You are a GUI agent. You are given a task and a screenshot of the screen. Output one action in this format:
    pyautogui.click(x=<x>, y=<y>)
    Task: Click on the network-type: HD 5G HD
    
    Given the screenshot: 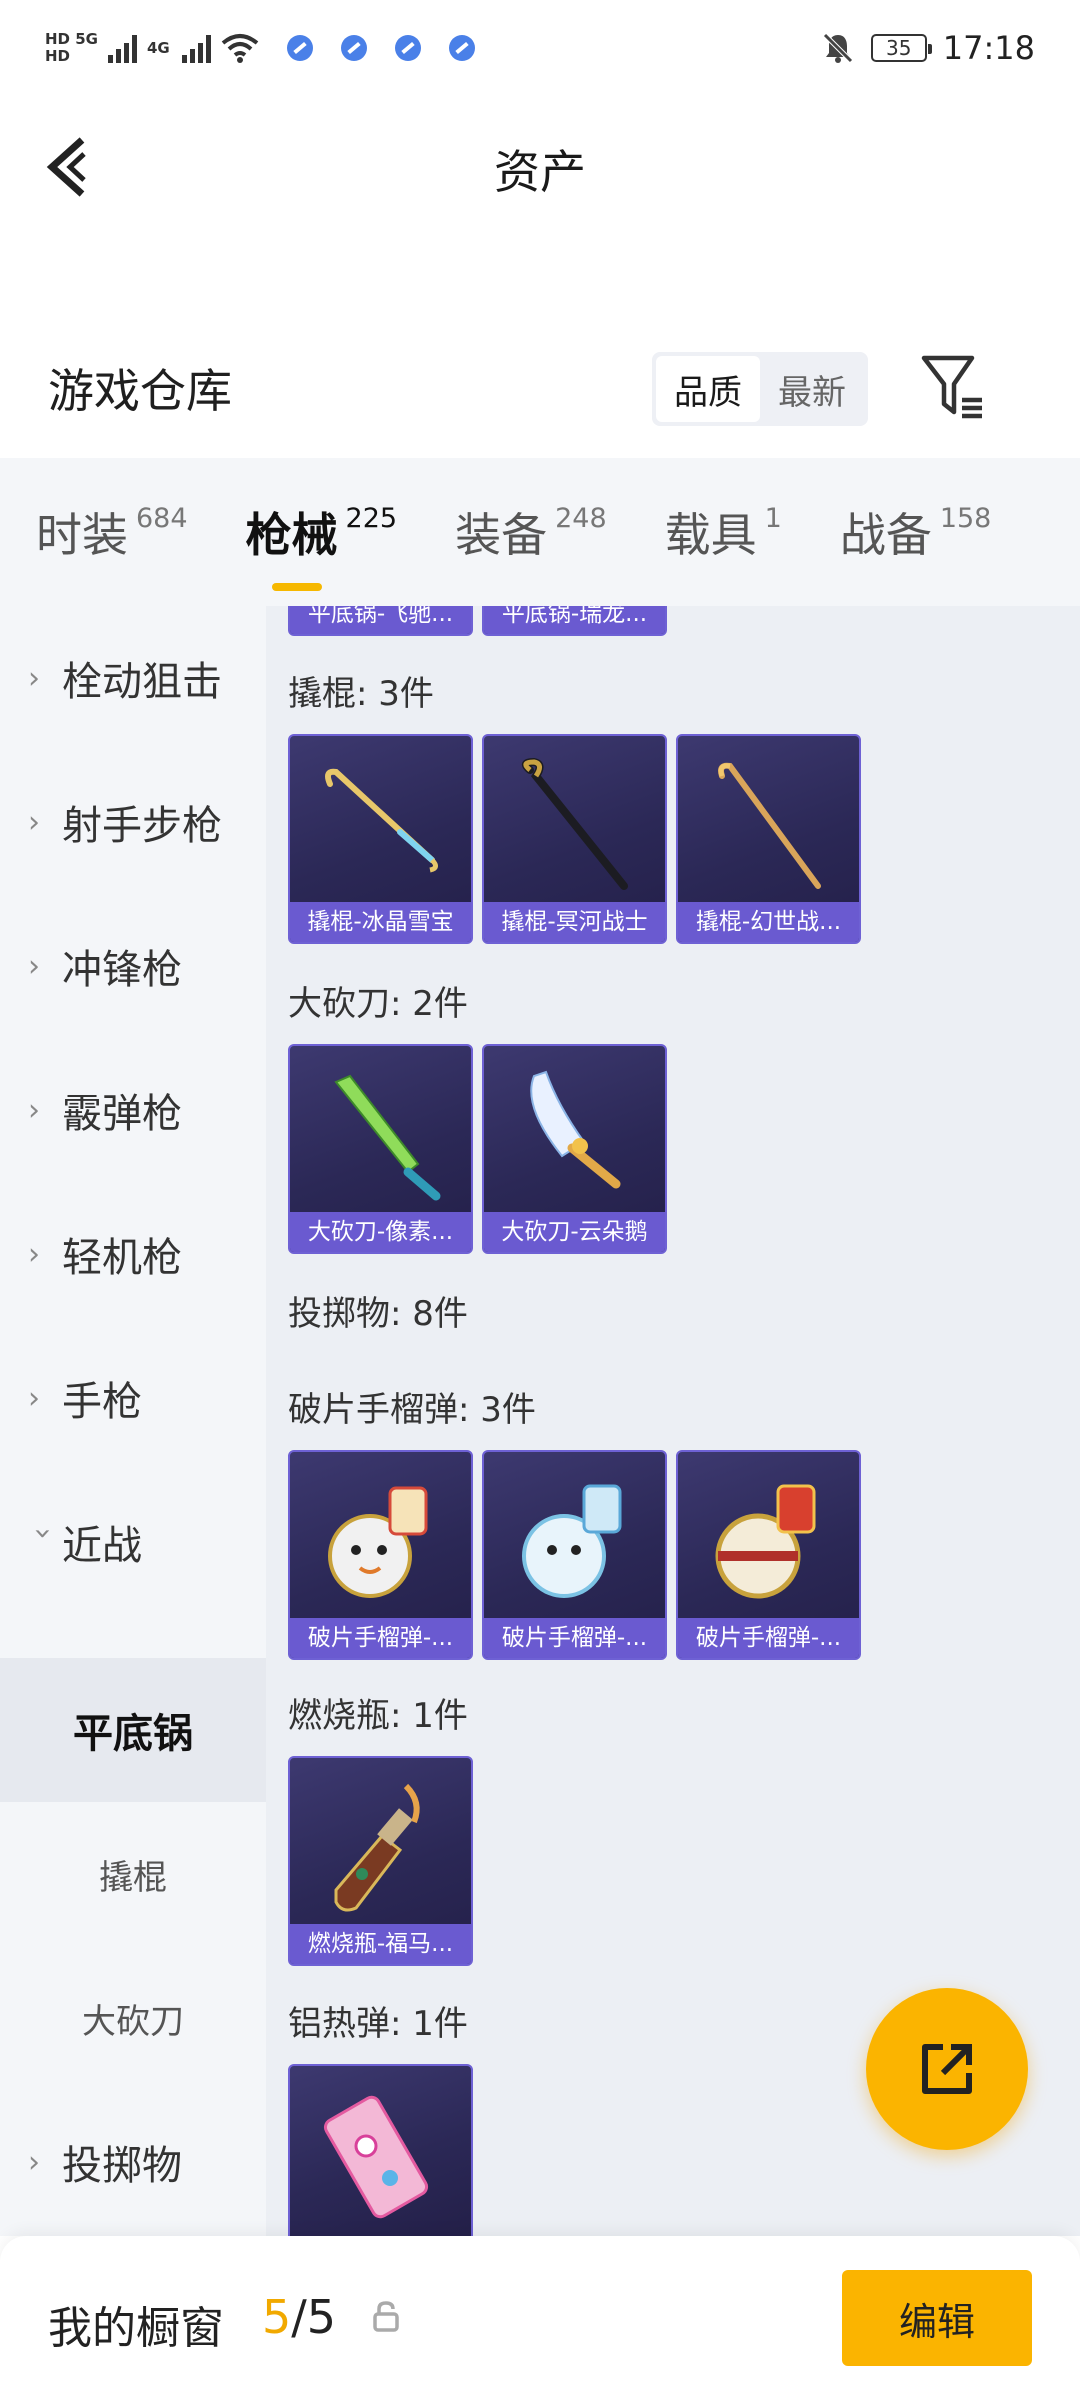 What is the action you would take?
    pyautogui.click(x=71, y=47)
    